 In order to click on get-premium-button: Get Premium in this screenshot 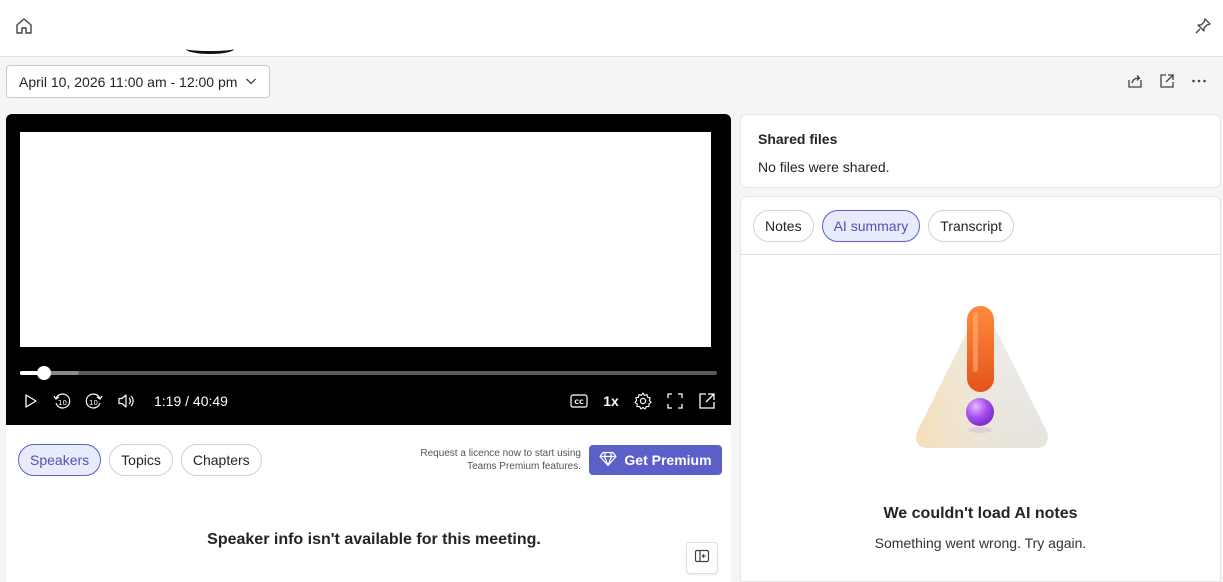, I will do `click(655, 460)`.